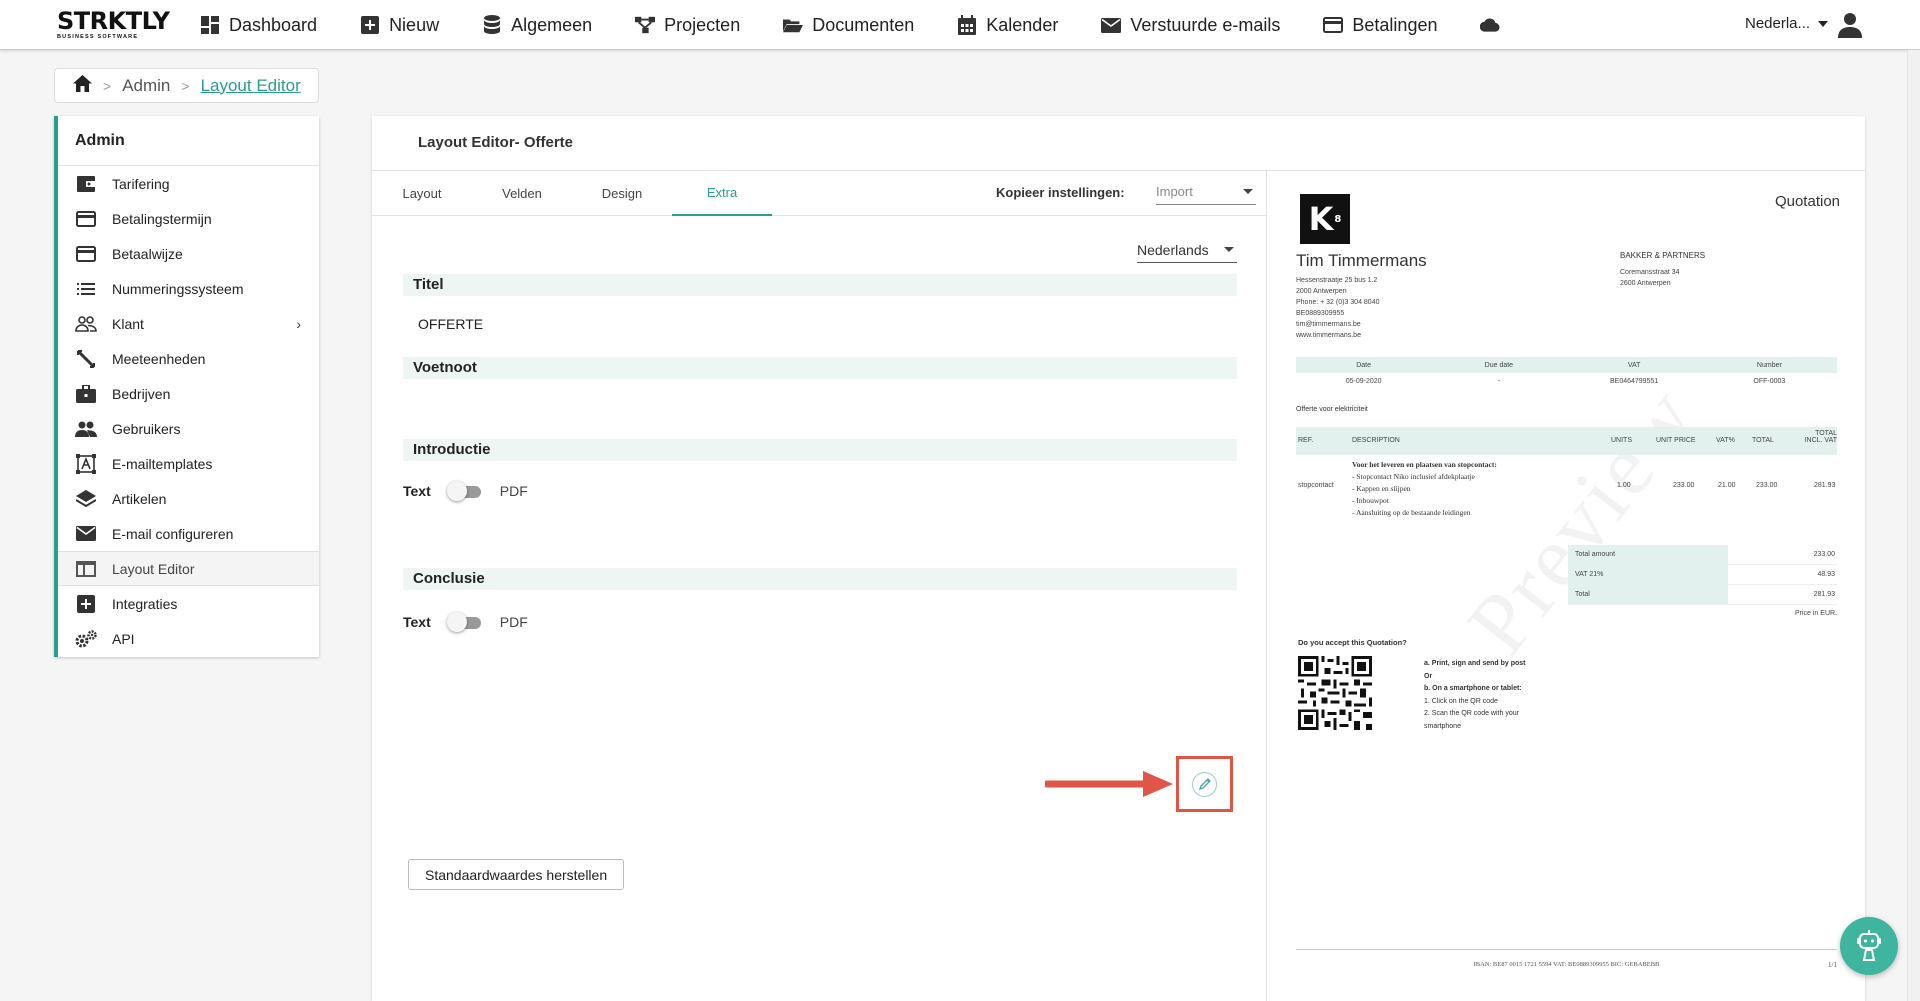  I want to click on nav-nieuw: Nieuw, so click(399, 25).